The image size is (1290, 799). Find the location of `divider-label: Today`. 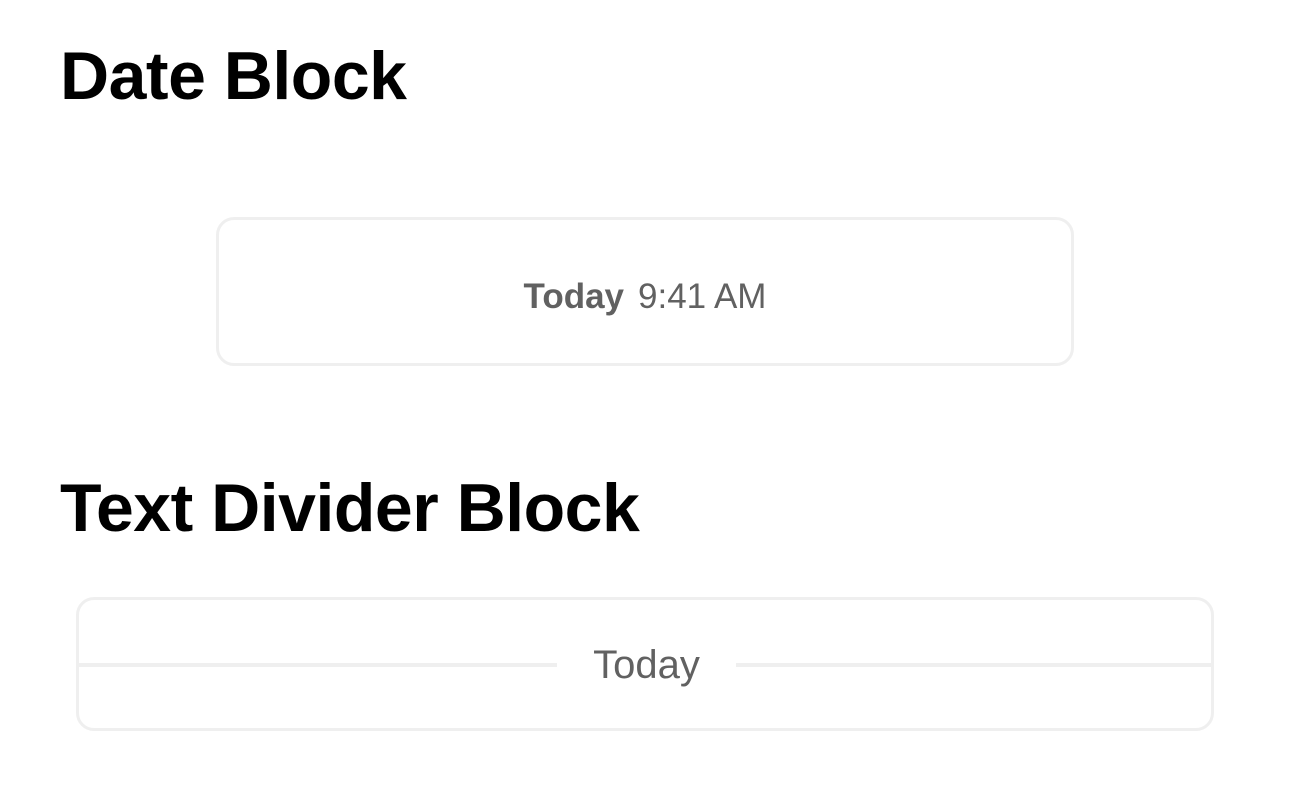

divider-label: Today is located at coordinates (646, 665).